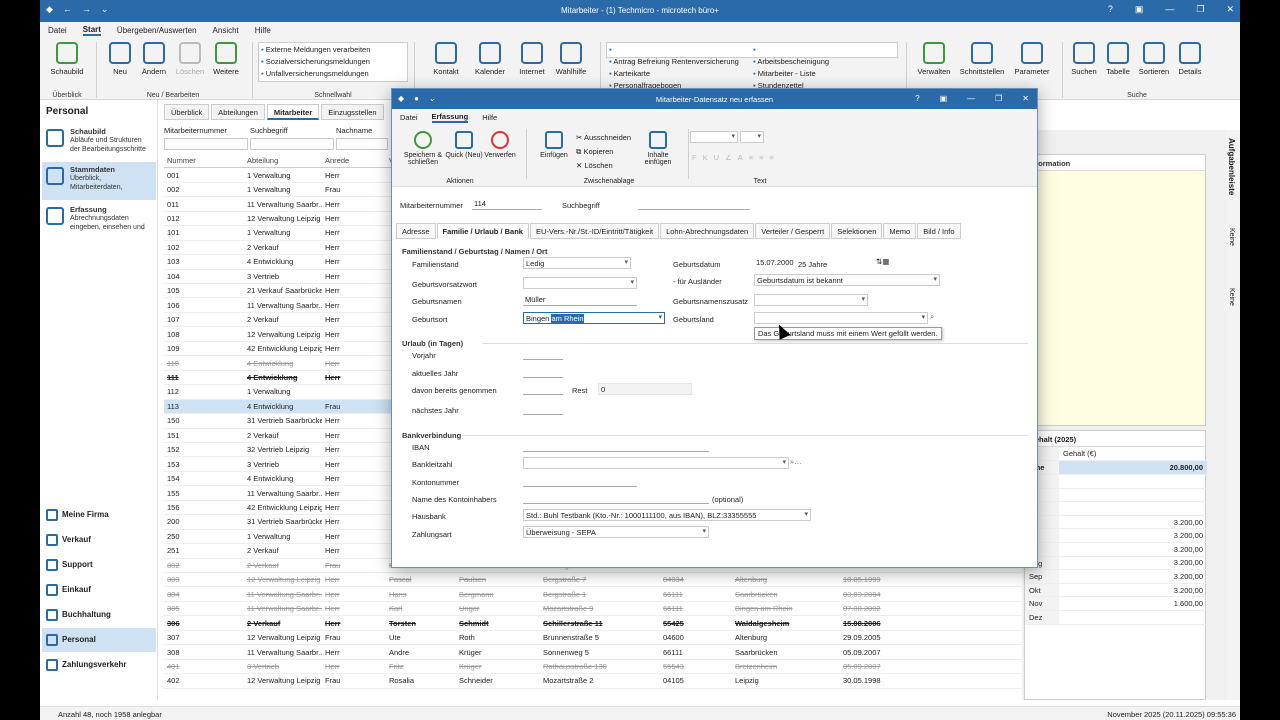  Describe the element at coordinates (226, 59) in the screenshot. I see `weitere-button: Weitere` at that location.